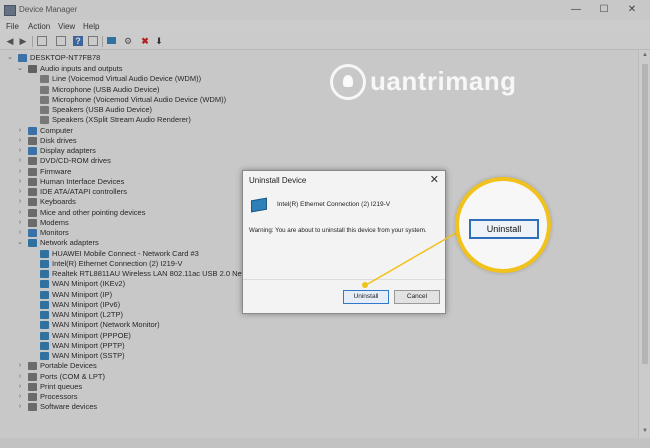 The image size is (650, 448). What do you see at coordinates (334, 204) in the screenshot?
I see `dialog-device-name: Intel(R) Ethernet Connection (2) I219-V` at bounding box center [334, 204].